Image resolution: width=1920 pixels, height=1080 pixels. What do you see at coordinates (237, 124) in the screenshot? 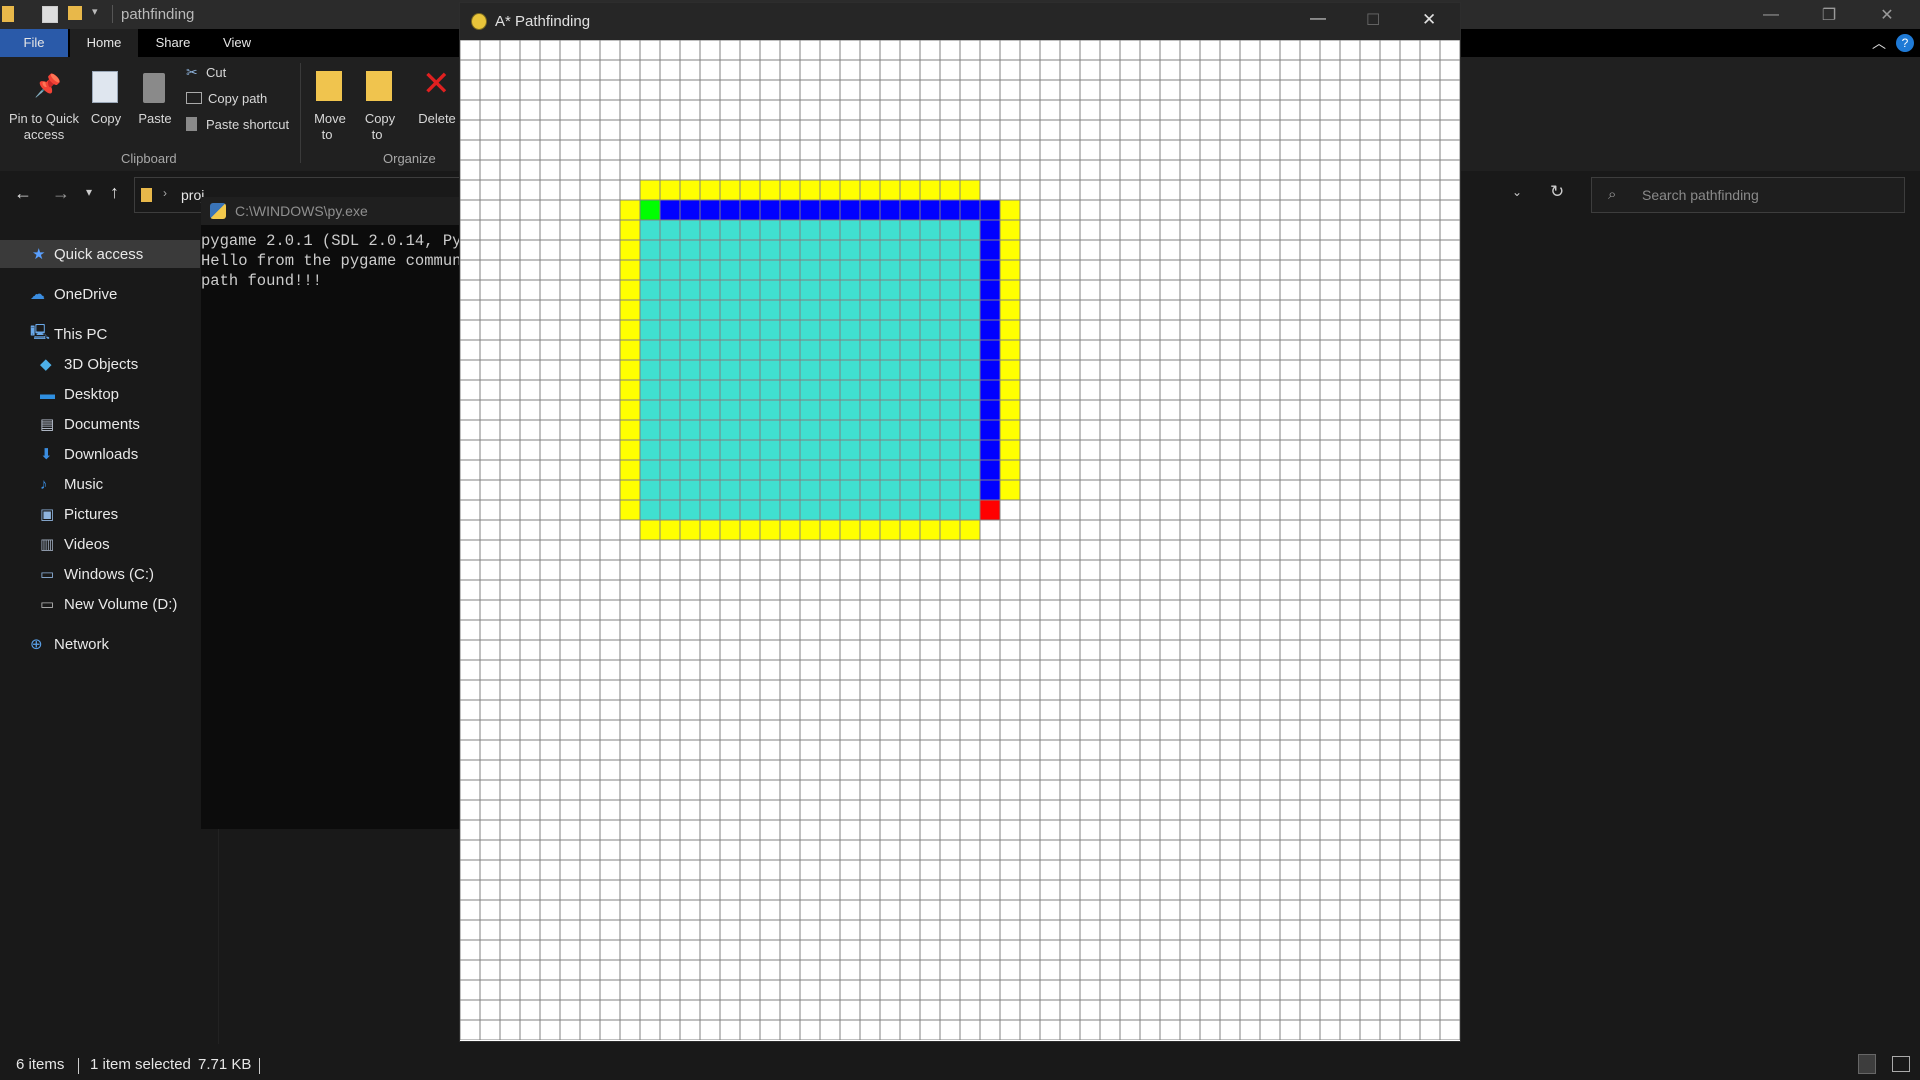
I see `paste-shortcut-button: Paste shortcut` at bounding box center [237, 124].